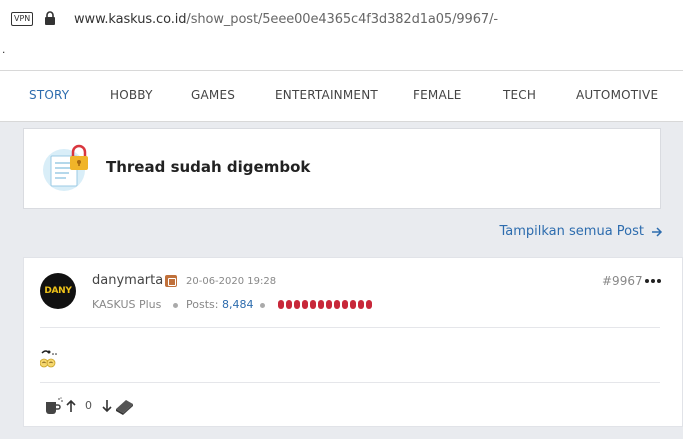 Image resolution: width=683 pixels, height=439 pixels. I want to click on vpn-badge: VPN, so click(22, 19).